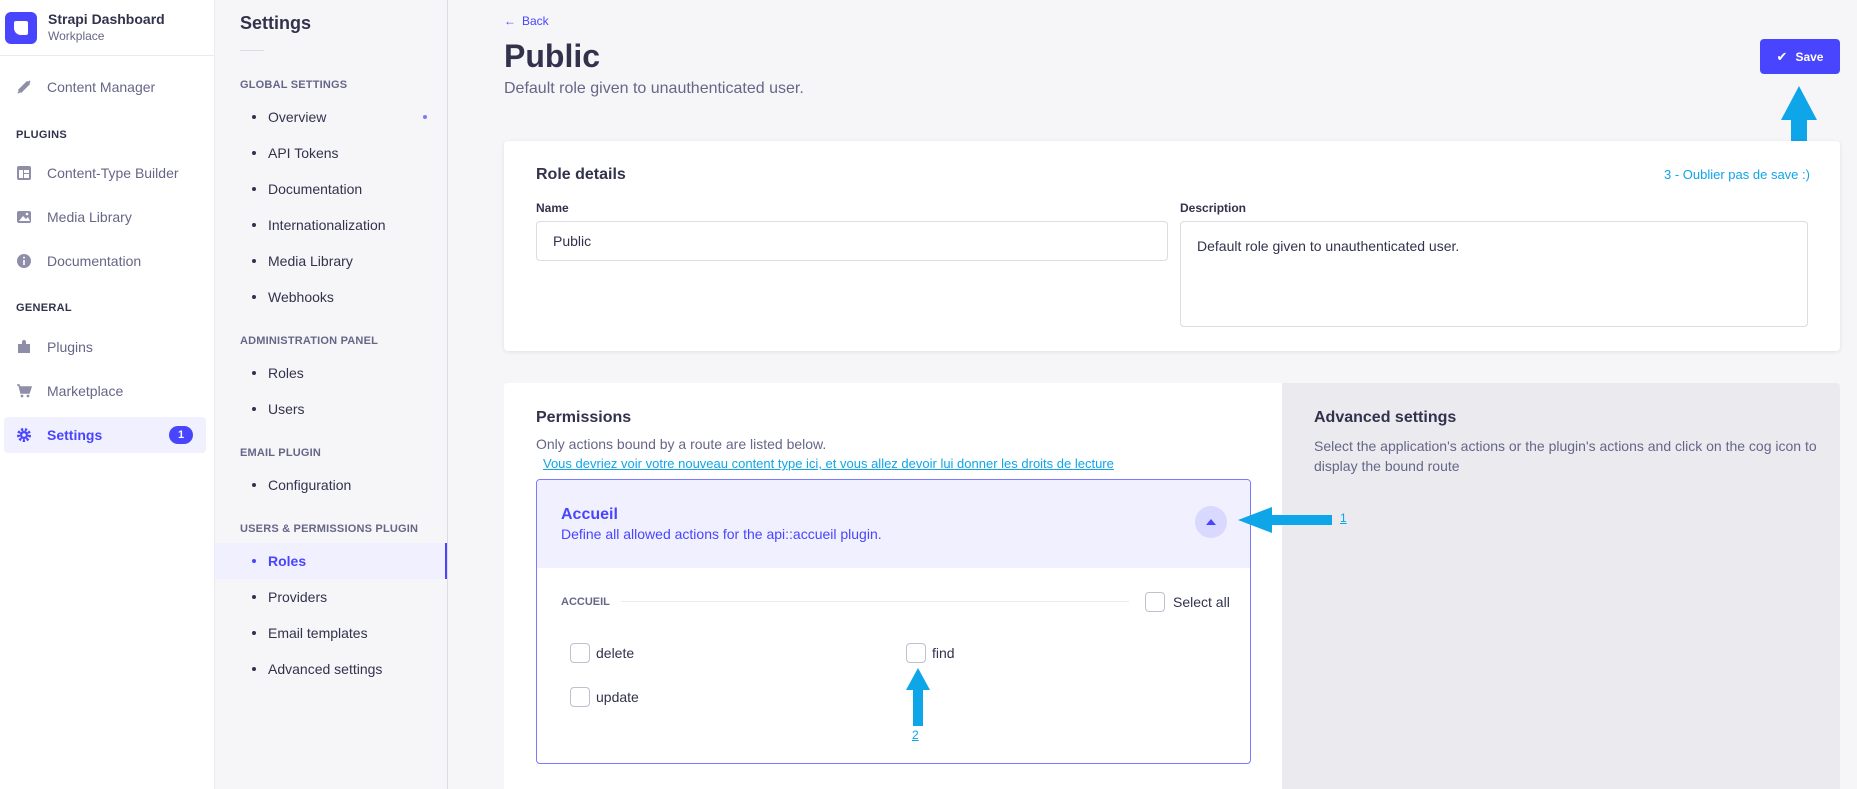  What do you see at coordinates (1285, 520) in the screenshot?
I see `annotation-arrow-left-toggle-icon` at bounding box center [1285, 520].